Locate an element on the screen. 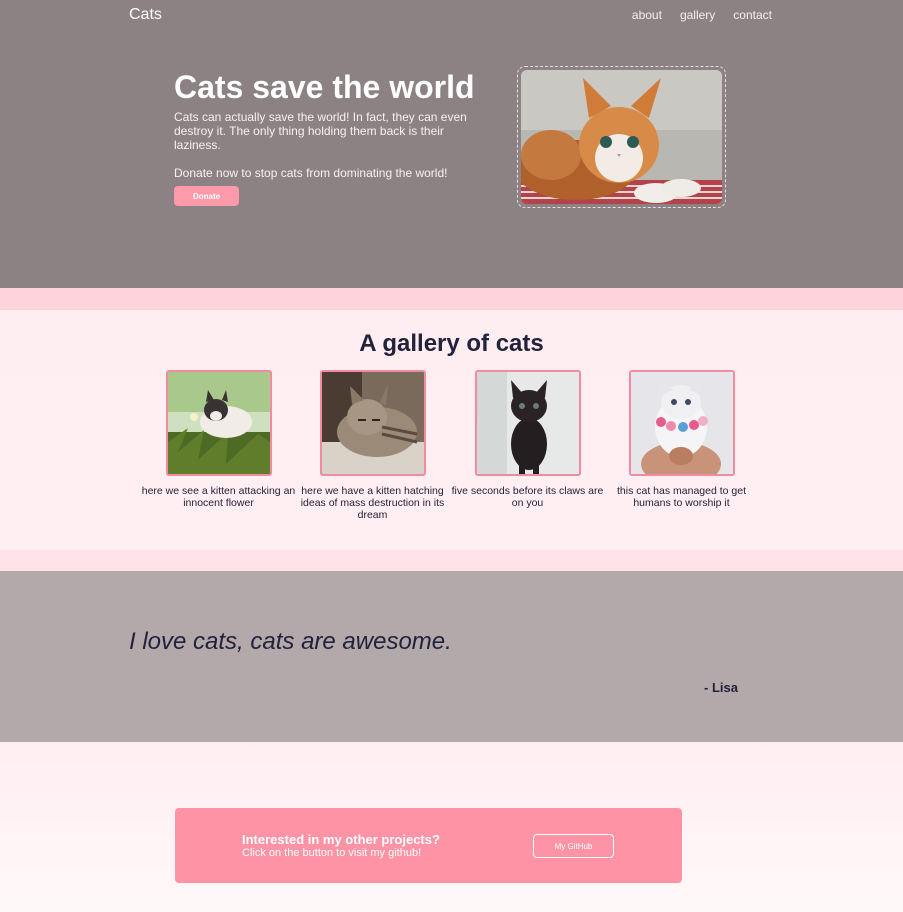 The image size is (903, 912). callout-subtitle: Click on the button to visit my github! is located at coordinates (332, 853).